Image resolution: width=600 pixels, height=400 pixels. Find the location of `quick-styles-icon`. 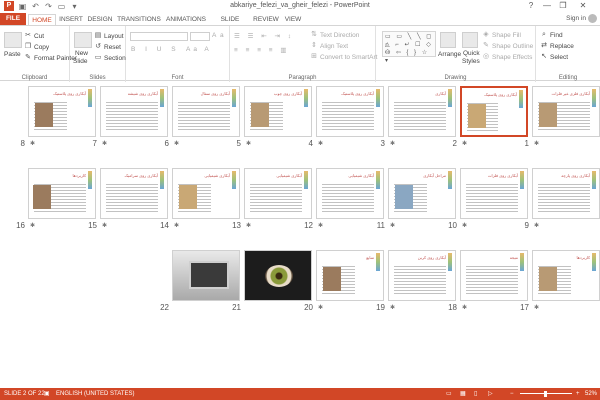

quick-styles-icon is located at coordinates (470, 40).